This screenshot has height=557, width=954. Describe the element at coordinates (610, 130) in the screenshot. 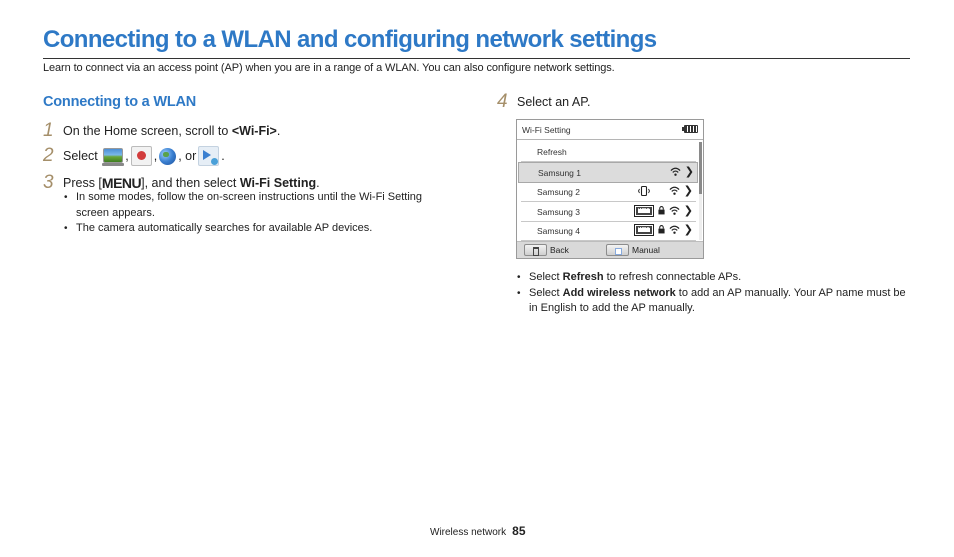

I see `screen-header: Wi-Fi Setting` at that location.